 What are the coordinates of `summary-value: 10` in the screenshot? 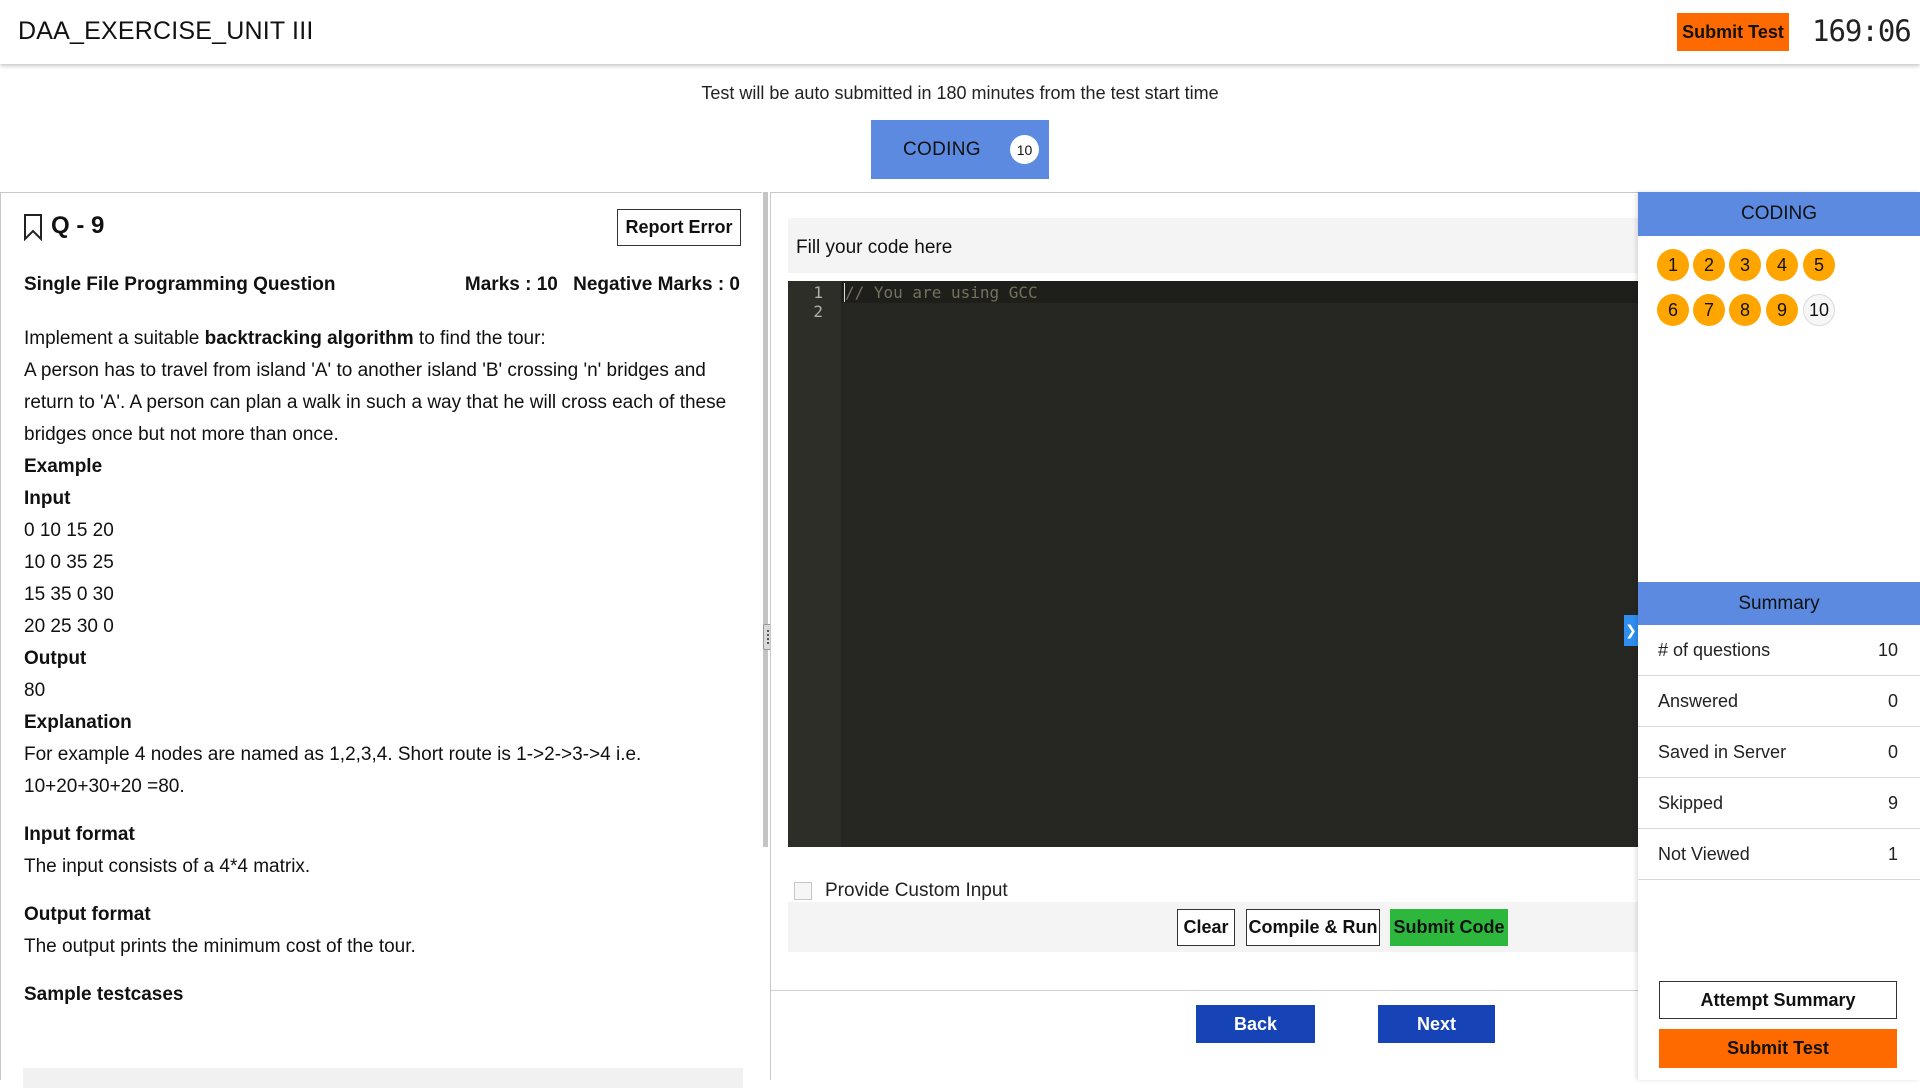 It's located at (1887, 650).